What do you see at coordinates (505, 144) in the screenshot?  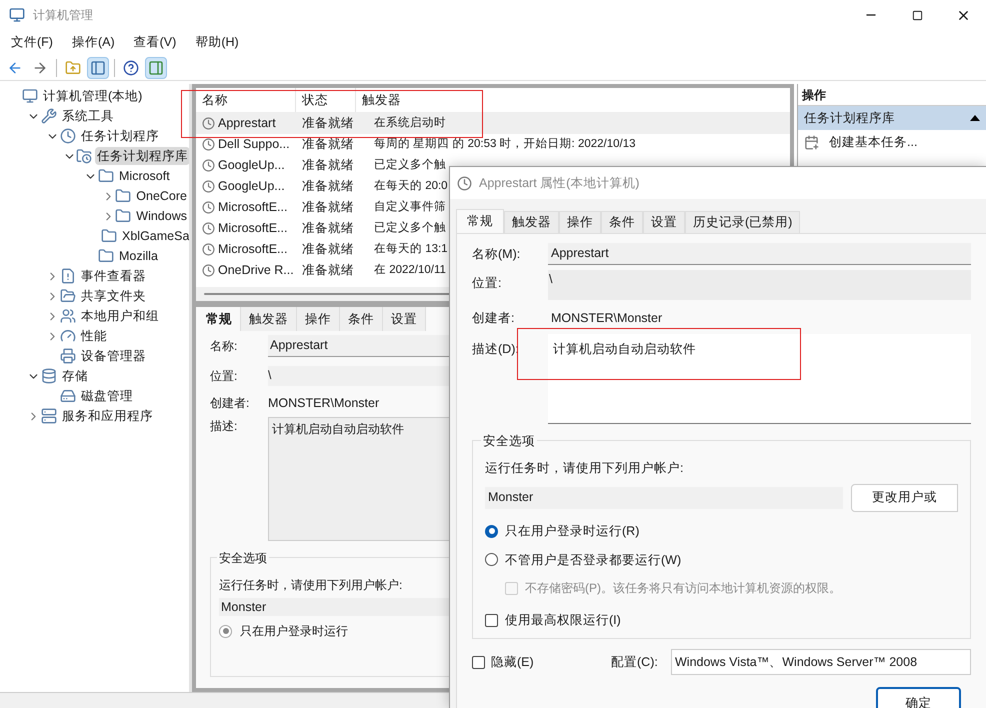 I see `task-trigger: 每周的 星期四 的 20:53 时，开始日期: 2022/10/13` at bounding box center [505, 144].